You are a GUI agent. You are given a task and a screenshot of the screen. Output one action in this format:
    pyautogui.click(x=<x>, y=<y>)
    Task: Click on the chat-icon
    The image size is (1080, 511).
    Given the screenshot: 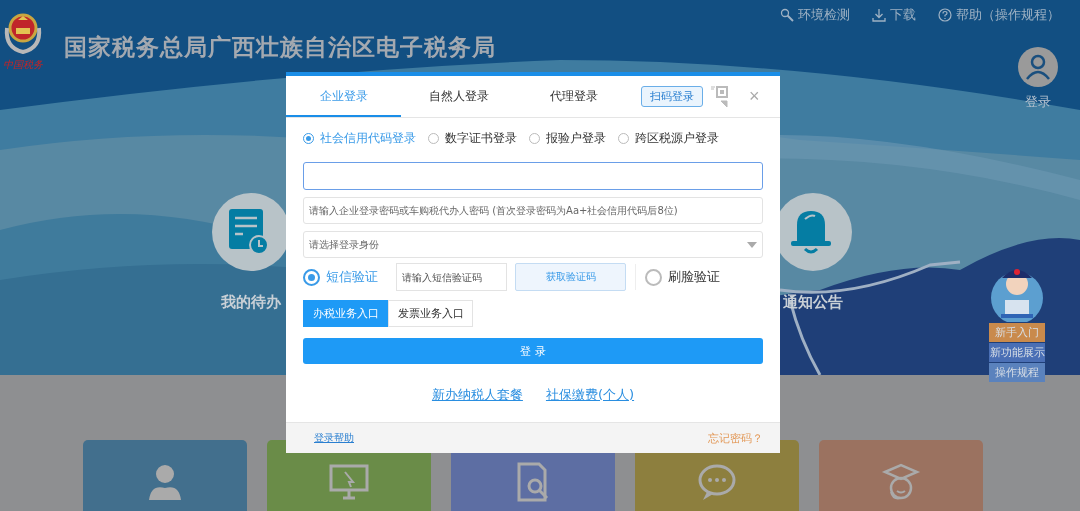 What is the action you would take?
    pyautogui.click(x=717, y=482)
    